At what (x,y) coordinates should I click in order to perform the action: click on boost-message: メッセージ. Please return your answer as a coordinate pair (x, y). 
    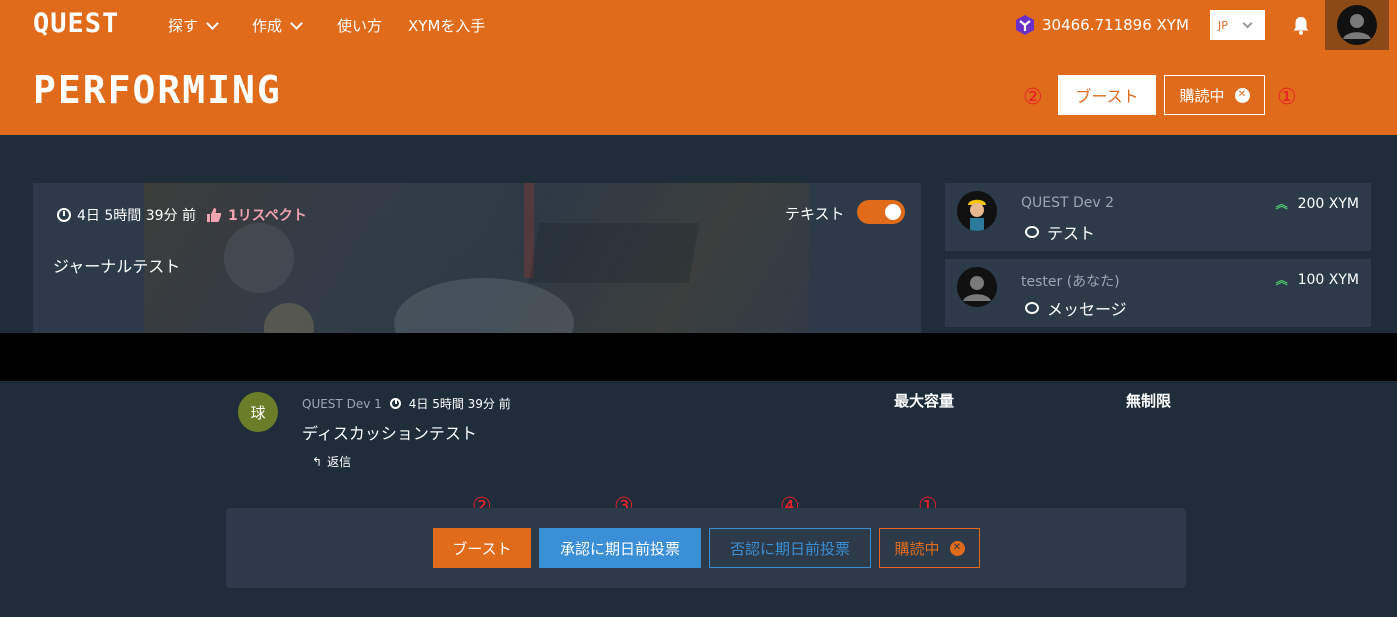
    Looking at the image, I should click on (1076, 308).